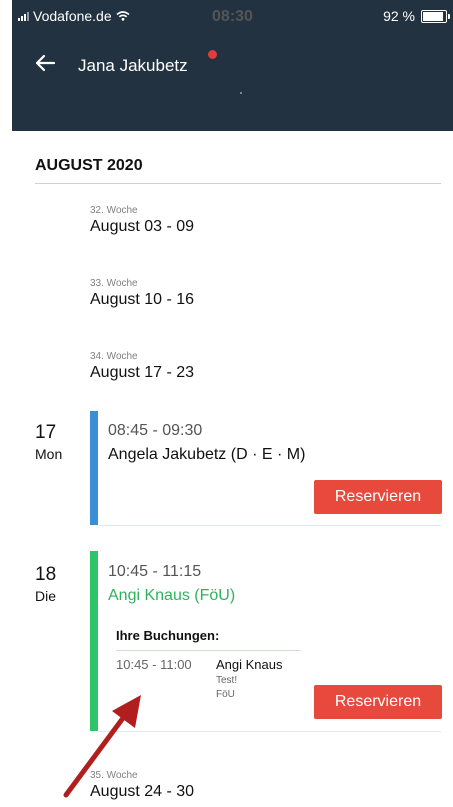  I want to click on booking-note: Test!, so click(227, 680).